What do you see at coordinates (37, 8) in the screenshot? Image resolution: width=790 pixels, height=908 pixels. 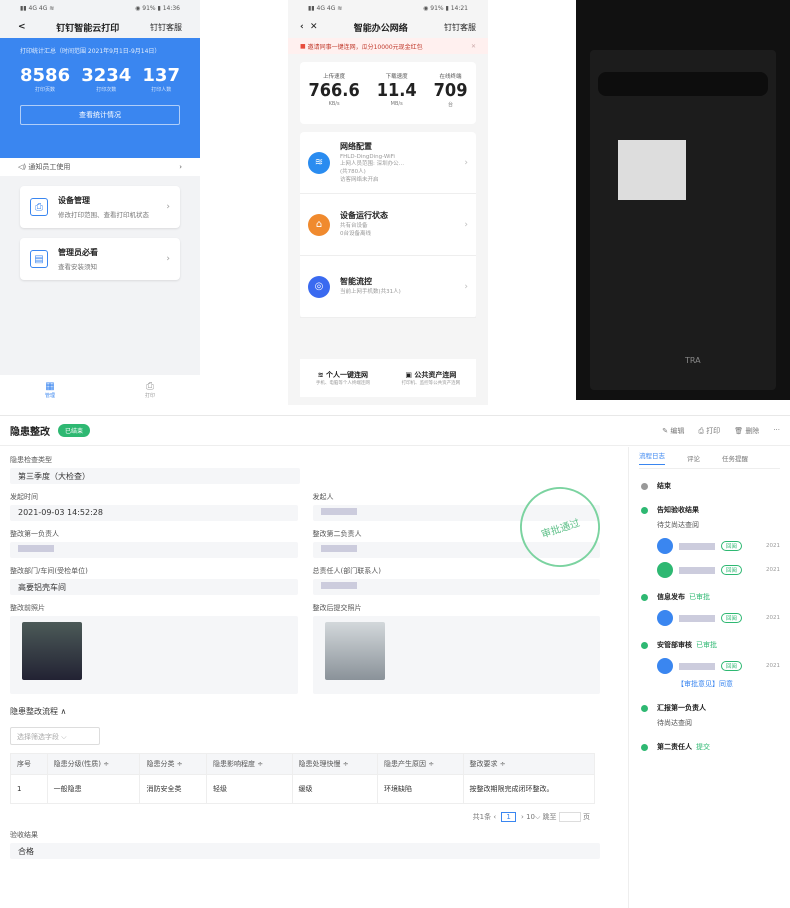 I see `signal-indicator: ▮▮ 4G 4G ≋` at bounding box center [37, 8].